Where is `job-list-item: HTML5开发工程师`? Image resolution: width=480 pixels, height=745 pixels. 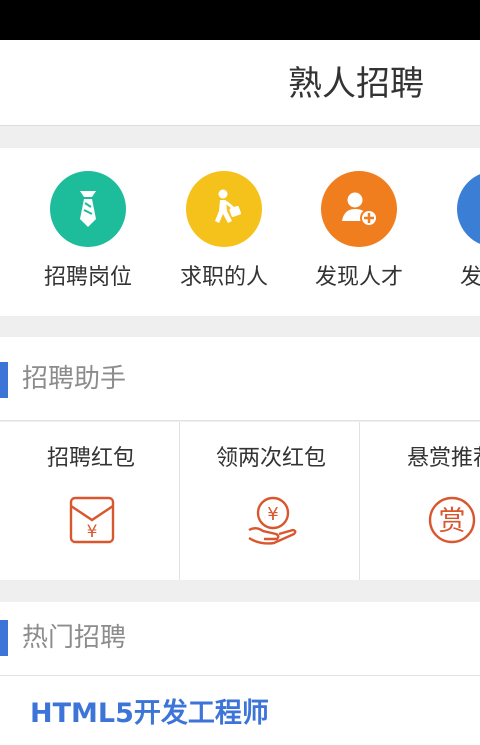 job-list-item: HTML5开发工程师 is located at coordinates (240, 710).